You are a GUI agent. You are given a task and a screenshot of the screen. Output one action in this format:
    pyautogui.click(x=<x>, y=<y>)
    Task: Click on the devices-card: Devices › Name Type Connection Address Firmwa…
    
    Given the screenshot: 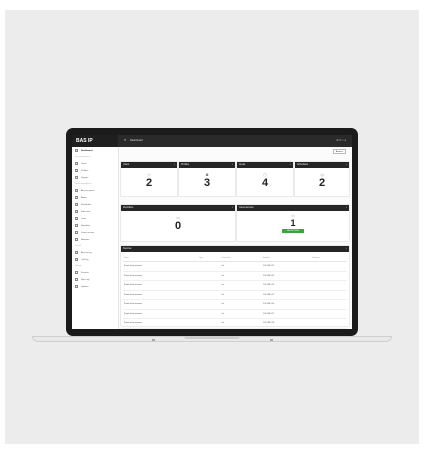 What is the action you would take?
    pyautogui.click(x=235, y=287)
    